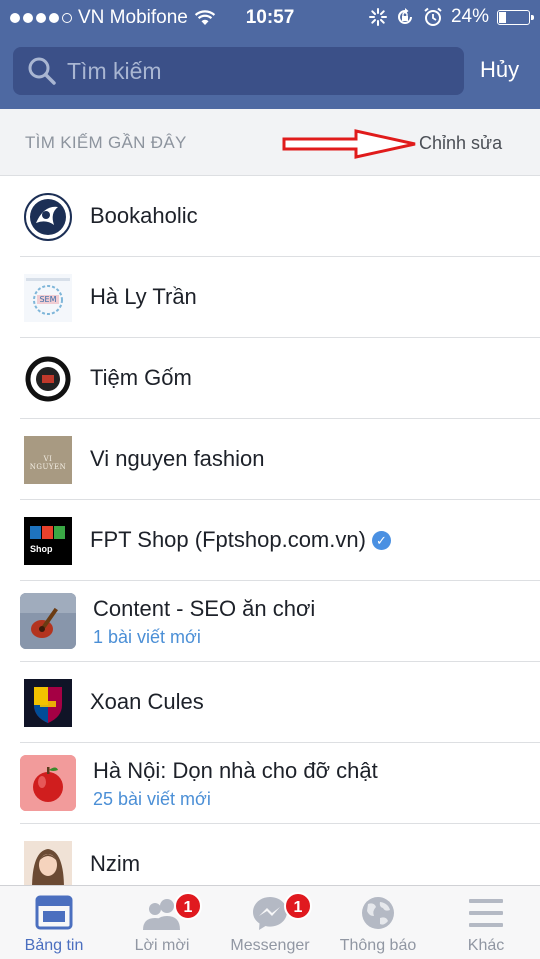 The image size is (540, 959). What do you see at coordinates (460, 143) in the screenshot?
I see `edit-button: Chỉnh sửa` at bounding box center [460, 143].